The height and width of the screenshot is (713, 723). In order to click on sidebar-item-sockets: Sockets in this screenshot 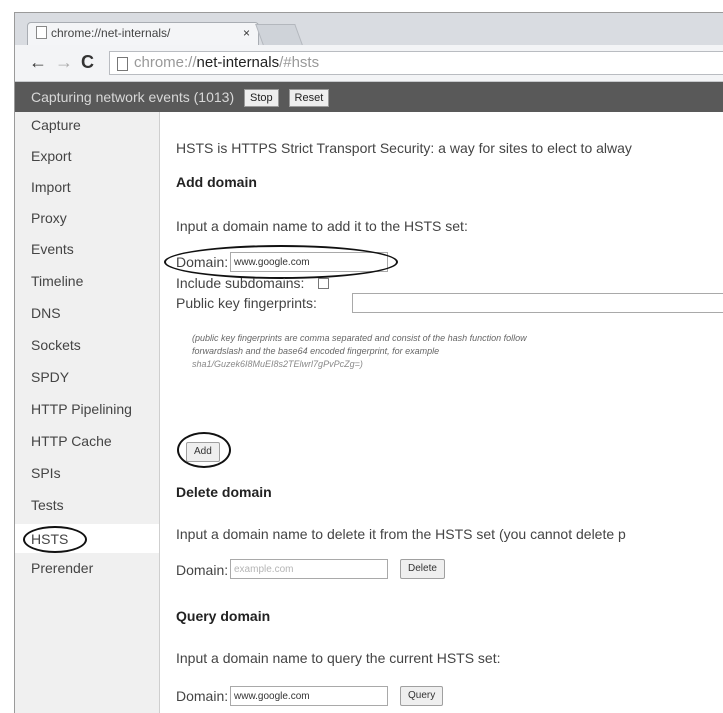, I will do `click(87, 352)`.